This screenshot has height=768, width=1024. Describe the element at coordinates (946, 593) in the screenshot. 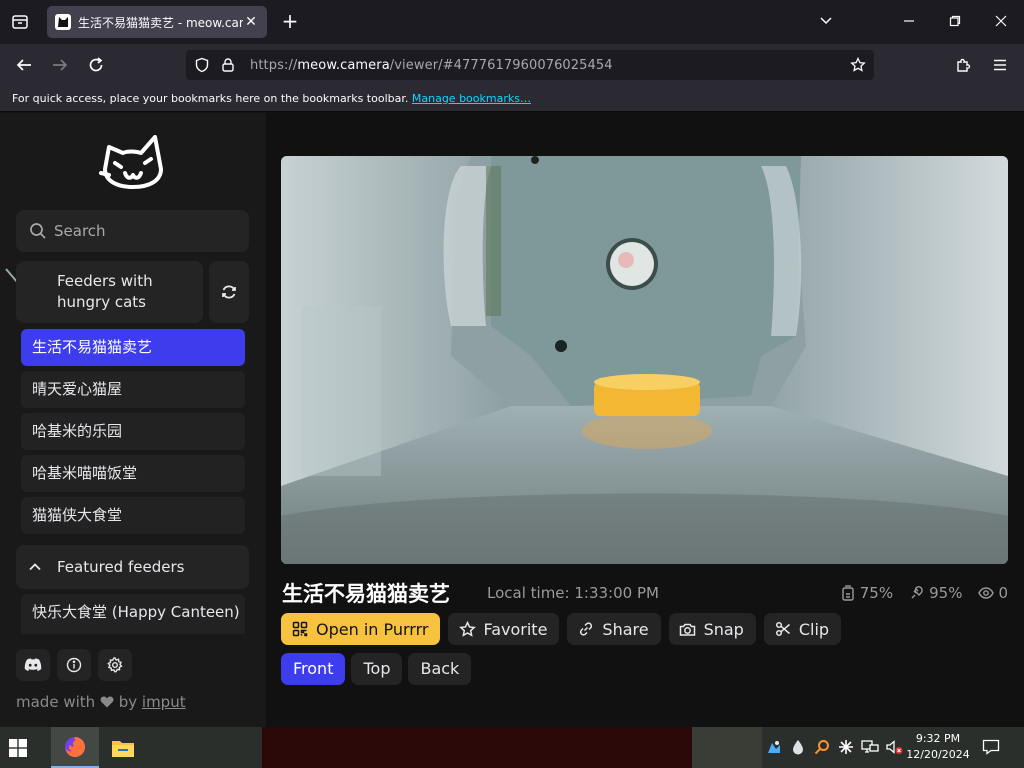

I see `battery-level: 95%` at that location.